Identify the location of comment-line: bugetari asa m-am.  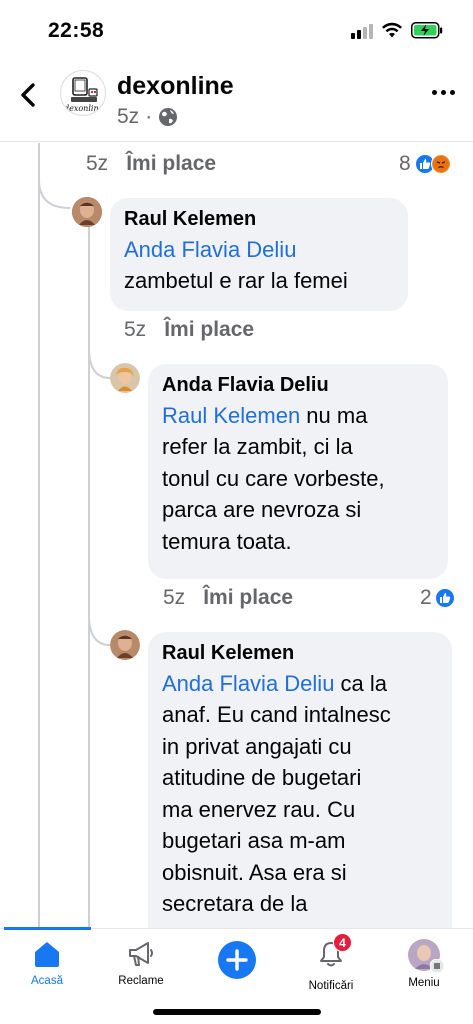
(254, 841).